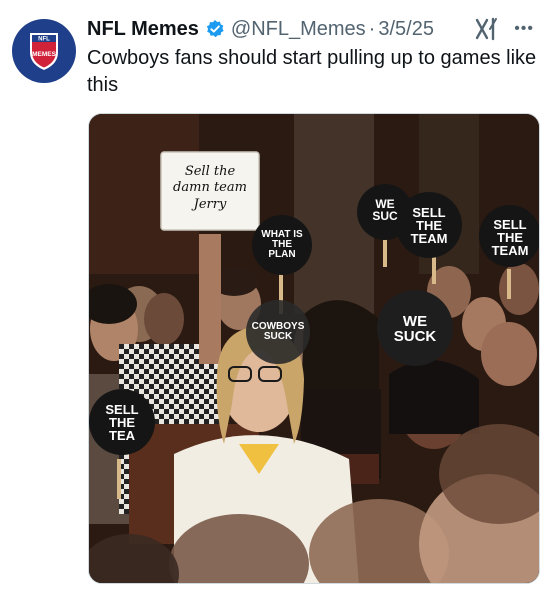 The image size is (550, 594). What do you see at coordinates (429, 225) in the screenshot?
I see `sign-sell-the-team-1: SELL THE TEAM` at bounding box center [429, 225].